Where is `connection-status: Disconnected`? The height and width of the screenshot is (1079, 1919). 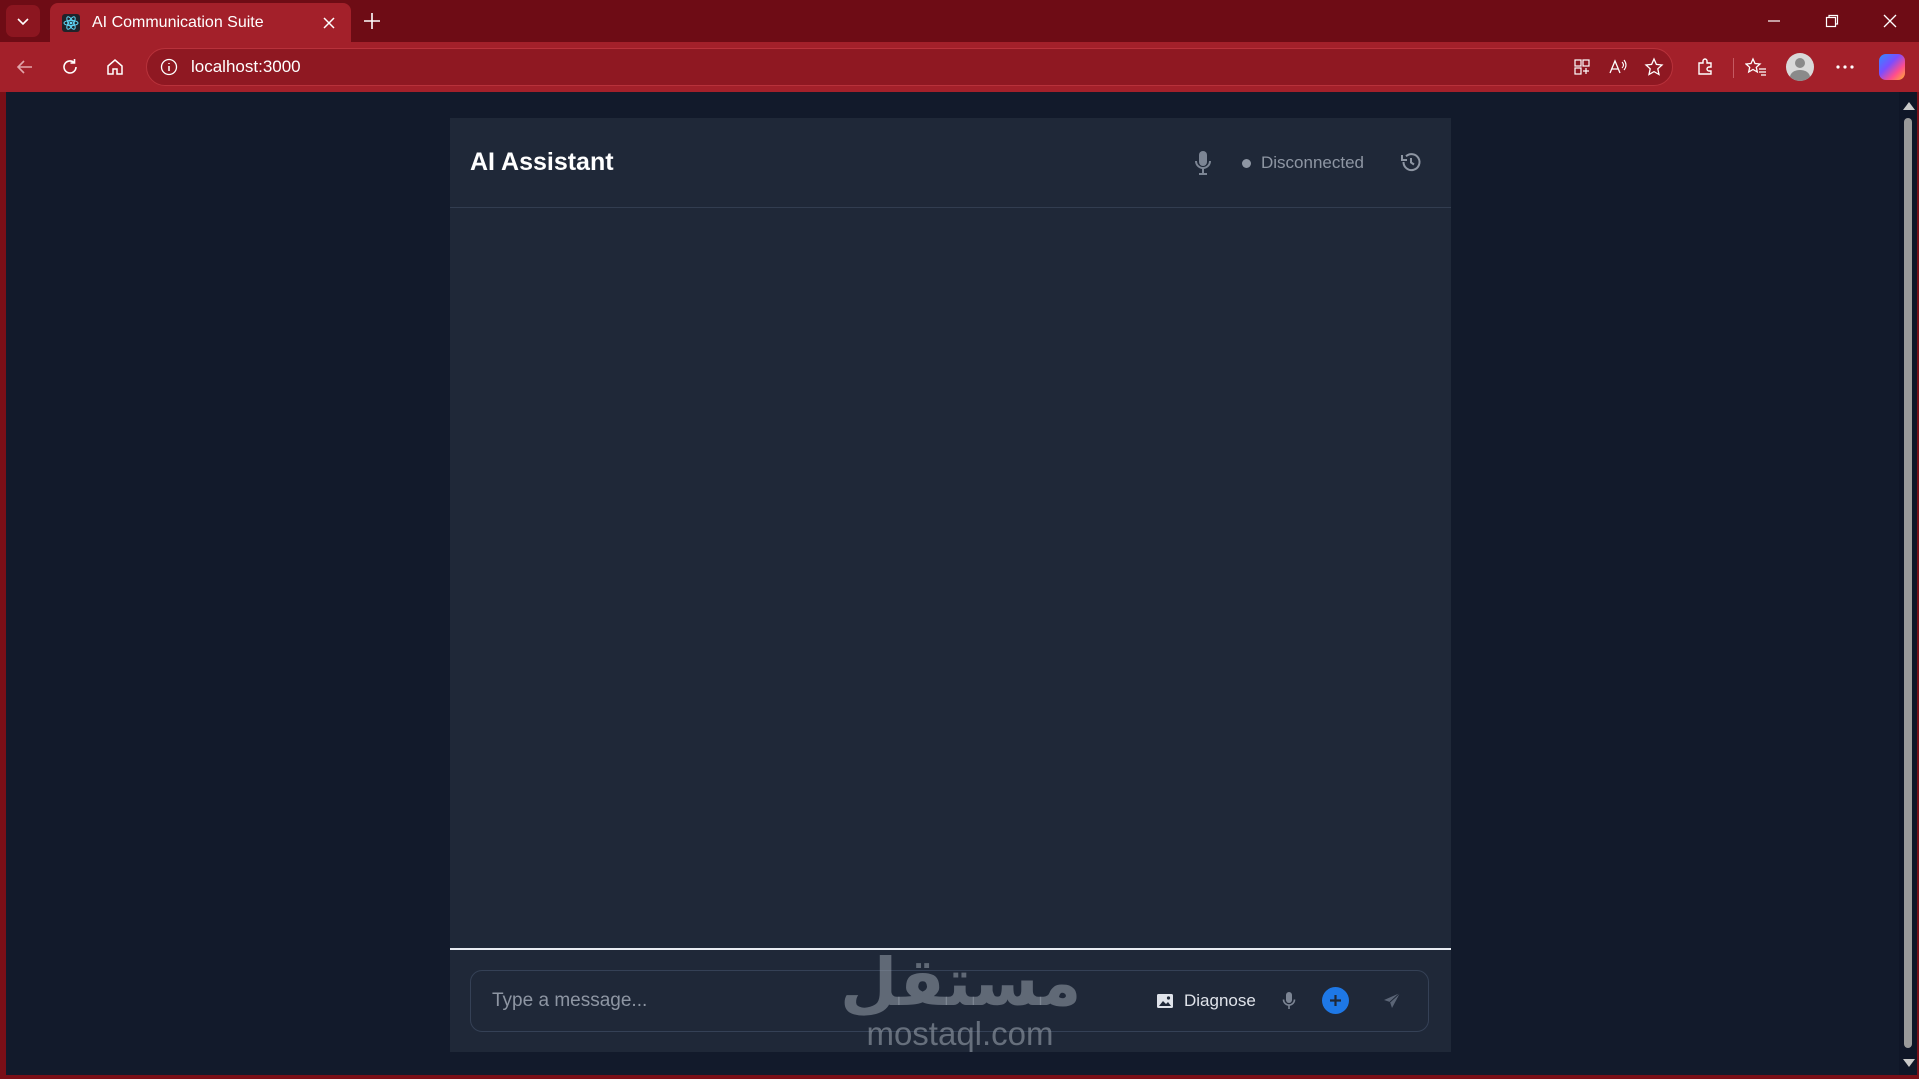 connection-status: Disconnected is located at coordinates (1303, 163).